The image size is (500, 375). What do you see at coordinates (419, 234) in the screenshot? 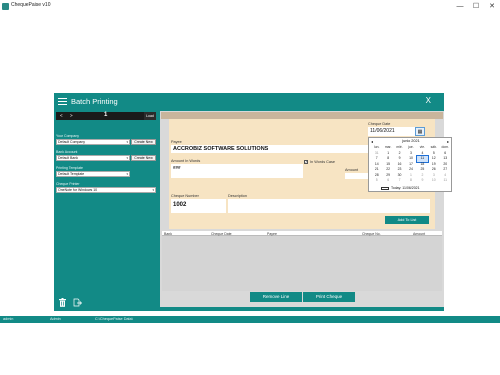
I see `column-header: Amount` at bounding box center [419, 234].